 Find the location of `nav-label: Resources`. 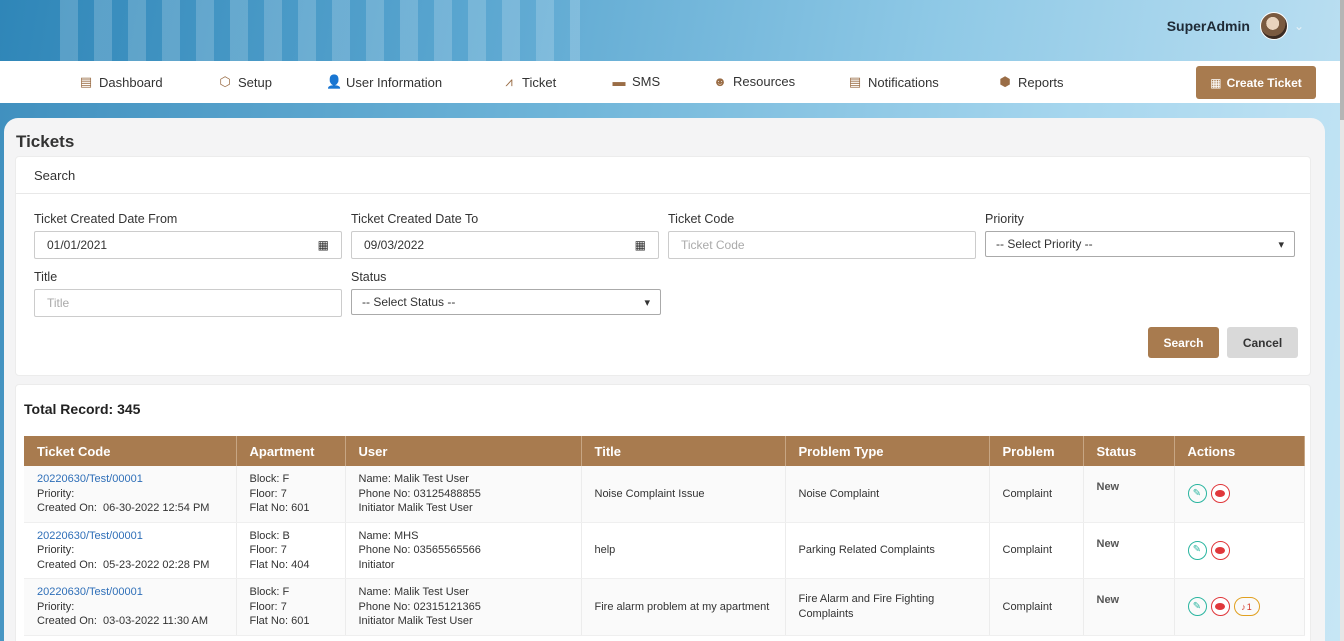

nav-label: Resources is located at coordinates (764, 81).